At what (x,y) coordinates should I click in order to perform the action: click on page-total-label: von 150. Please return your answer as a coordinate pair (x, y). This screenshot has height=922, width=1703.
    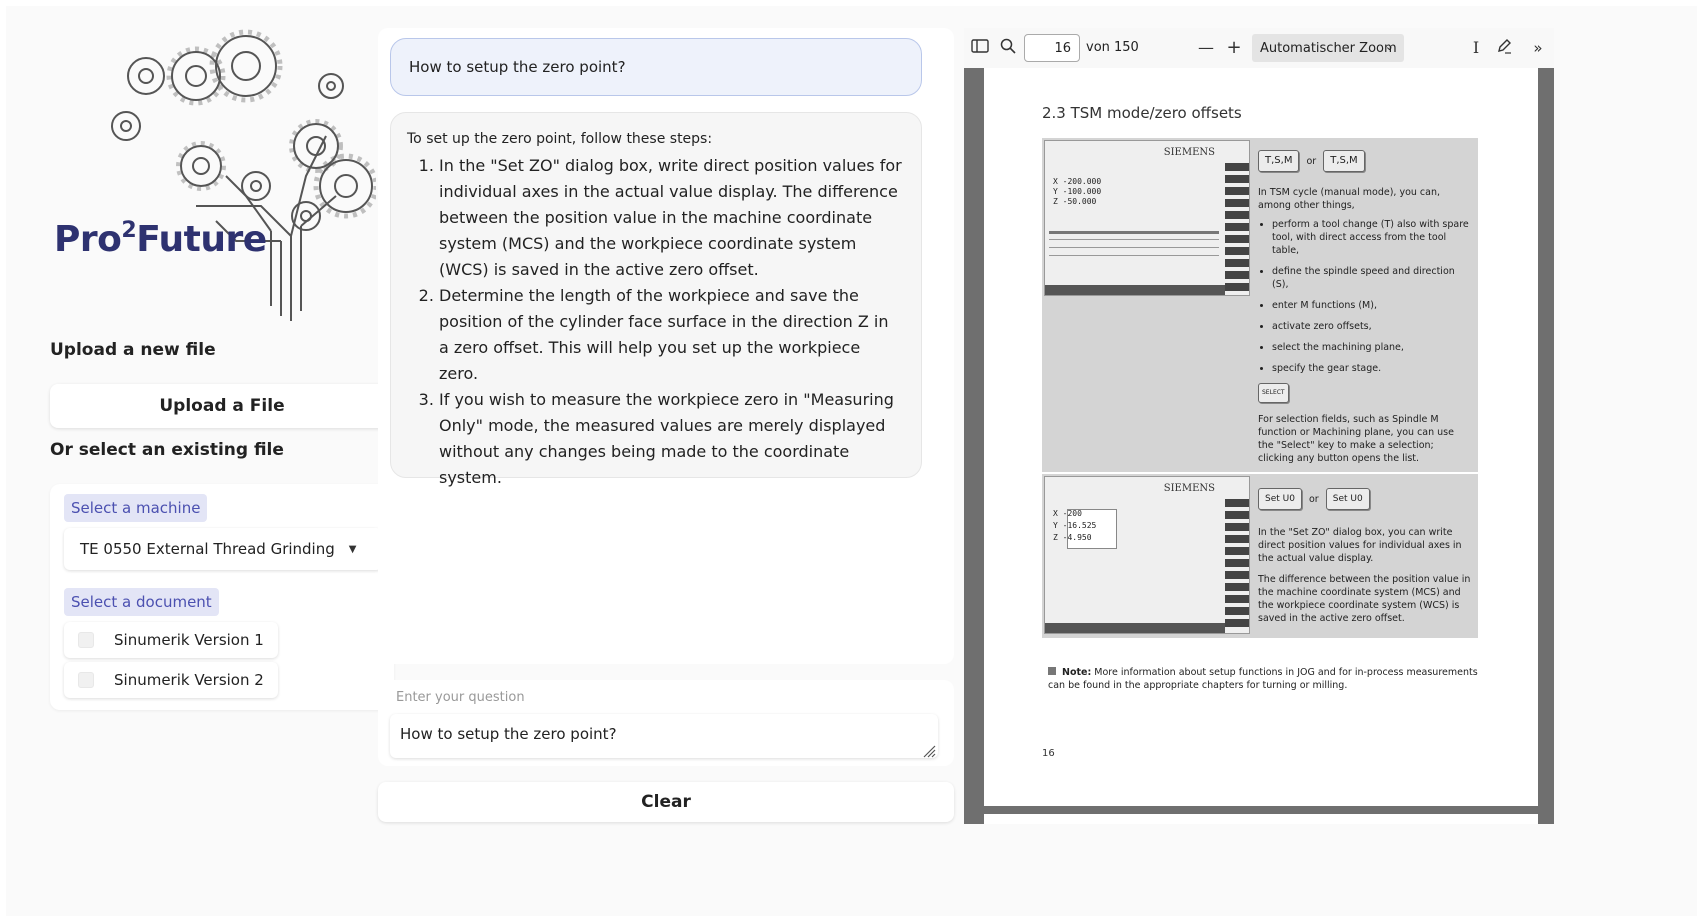
    Looking at the image, I should click on (1112, 47).